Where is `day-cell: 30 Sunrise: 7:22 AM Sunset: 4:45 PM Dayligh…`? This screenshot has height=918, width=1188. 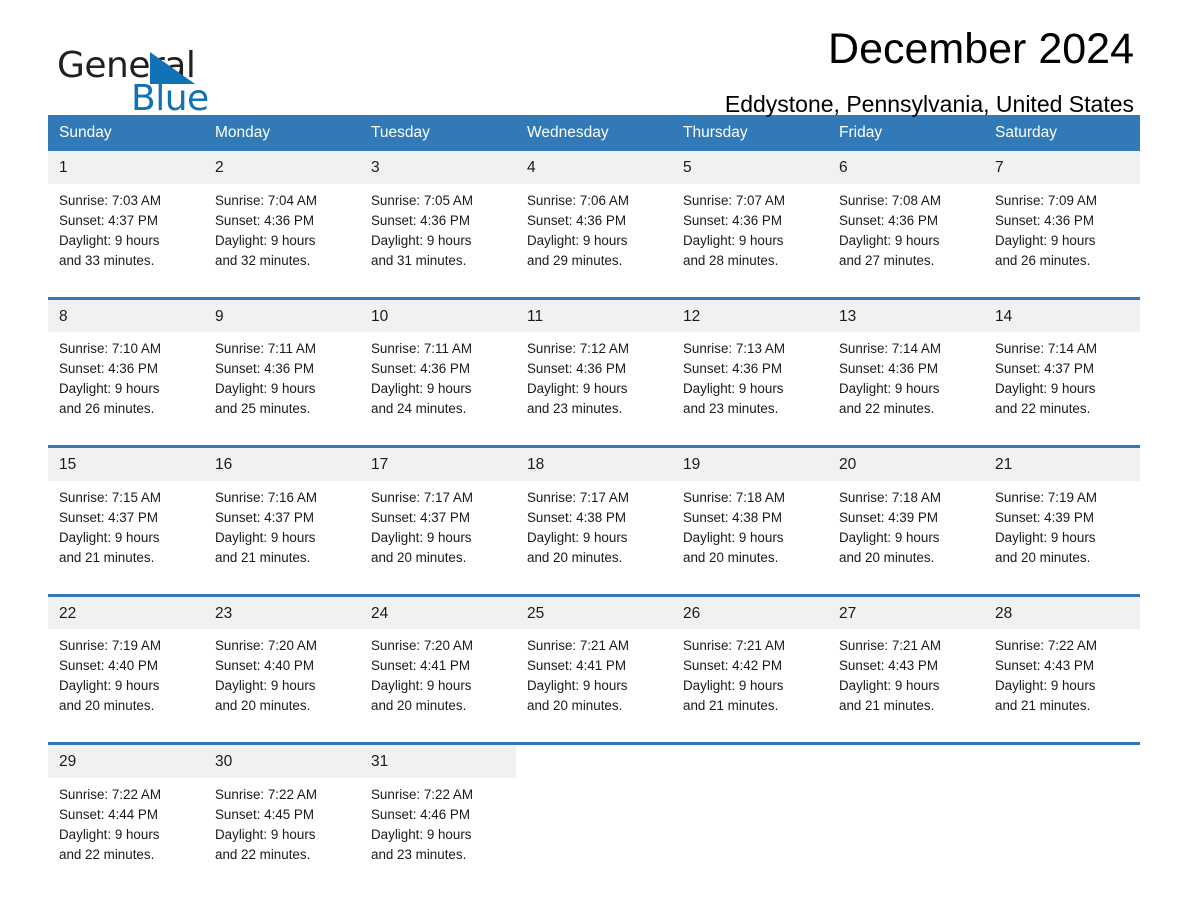 day-cell: 30 Sunrise: 7:22 AM Sunset: 4:45 PM Dayligh… is located at coordinates (282, 809).